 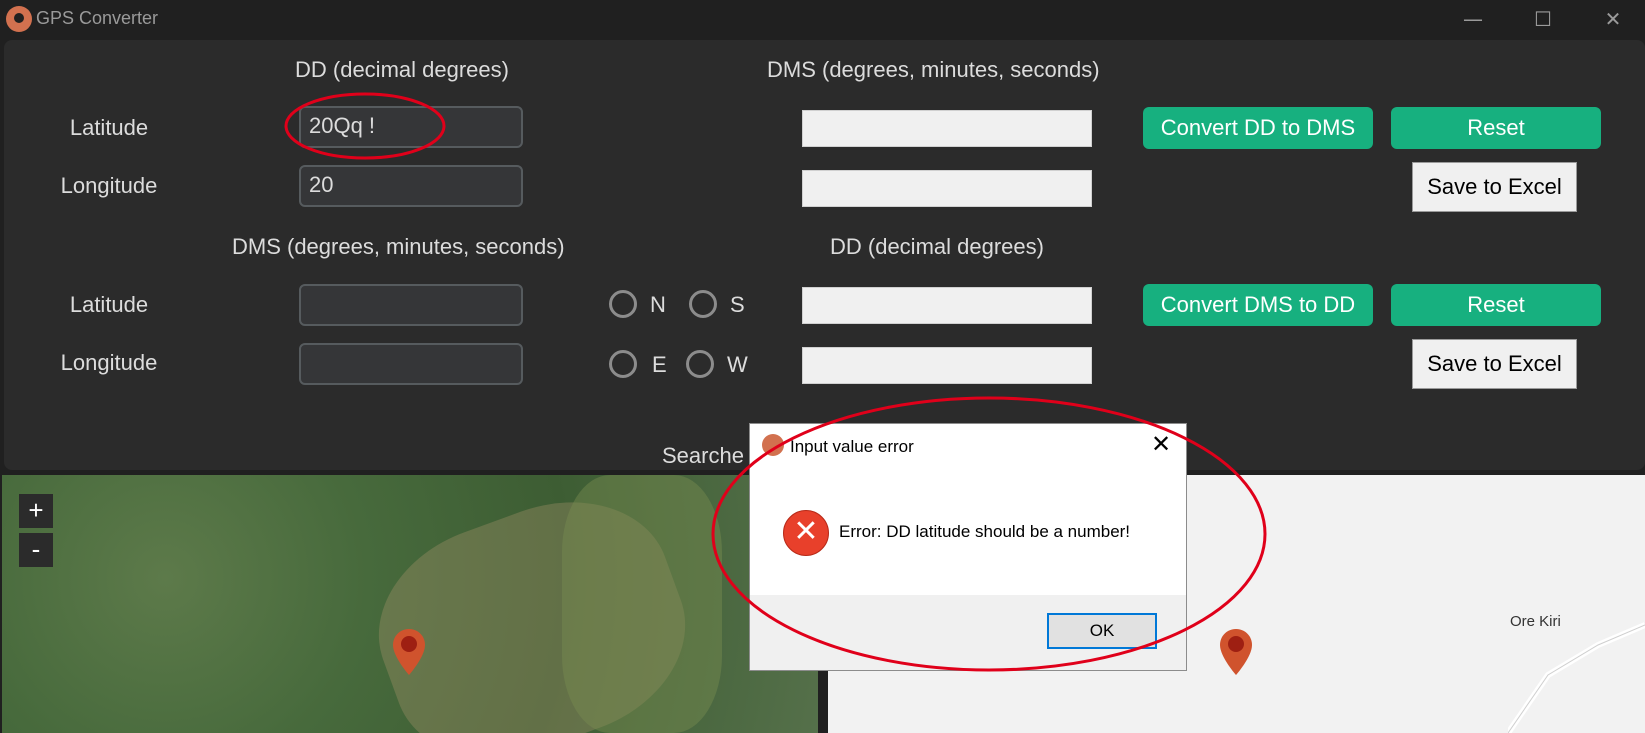 I want to click on radio-s-label: S, so click(x=737, y=304).